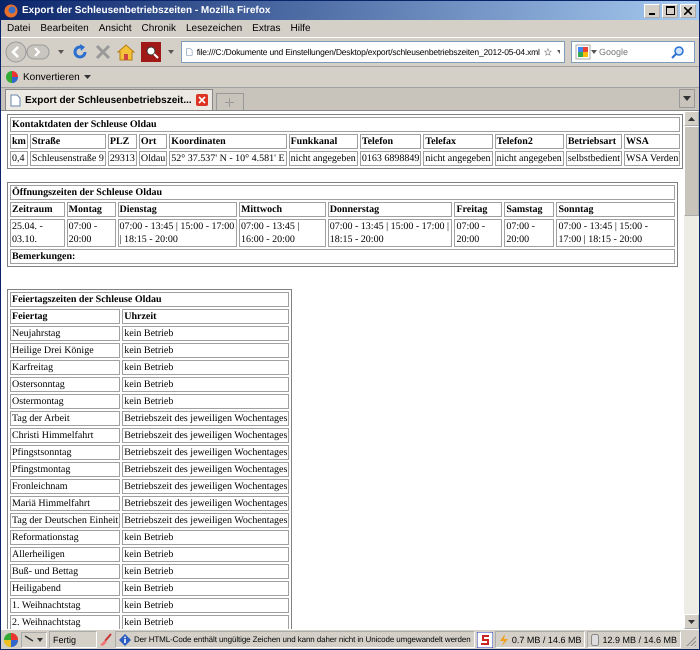 Image resolution: width=700 pixels, height=650 pixels. What do you see at coordinates (159, 28) in the screenshot?
I see `menu-item: Chronik` at bounding box center [159, 28].